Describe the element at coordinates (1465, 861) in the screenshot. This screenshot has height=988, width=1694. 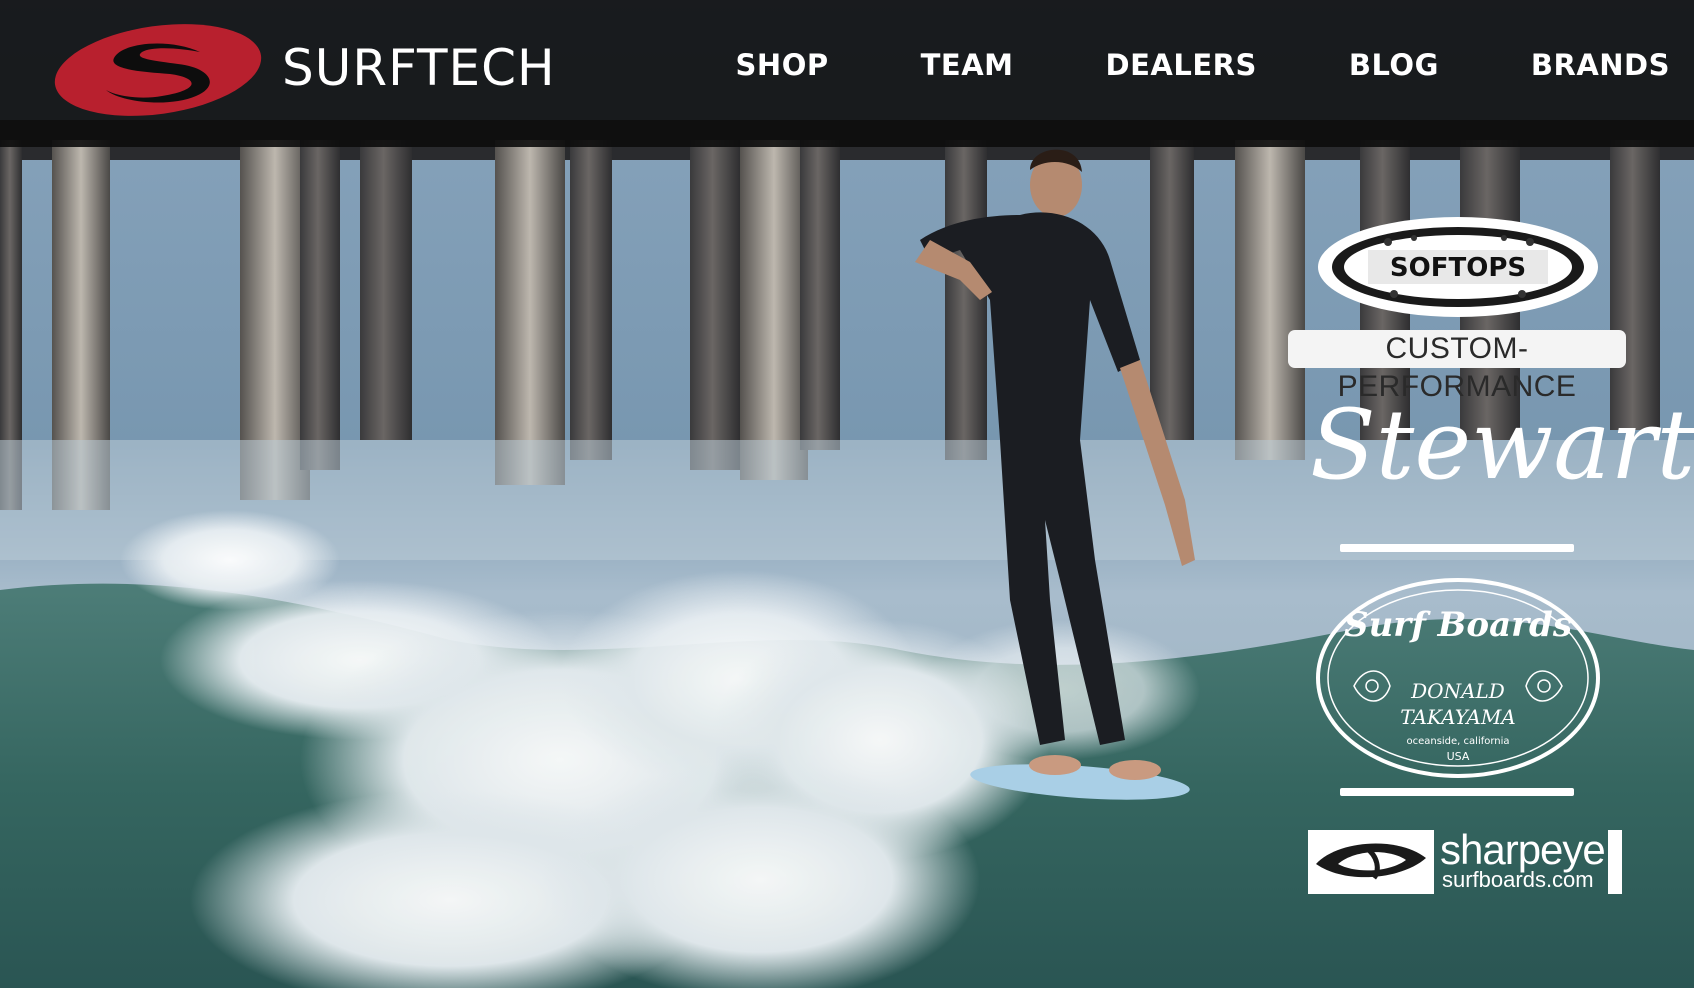
I see `sharpeye-logo: sharpeye surfboards.com` at that location.